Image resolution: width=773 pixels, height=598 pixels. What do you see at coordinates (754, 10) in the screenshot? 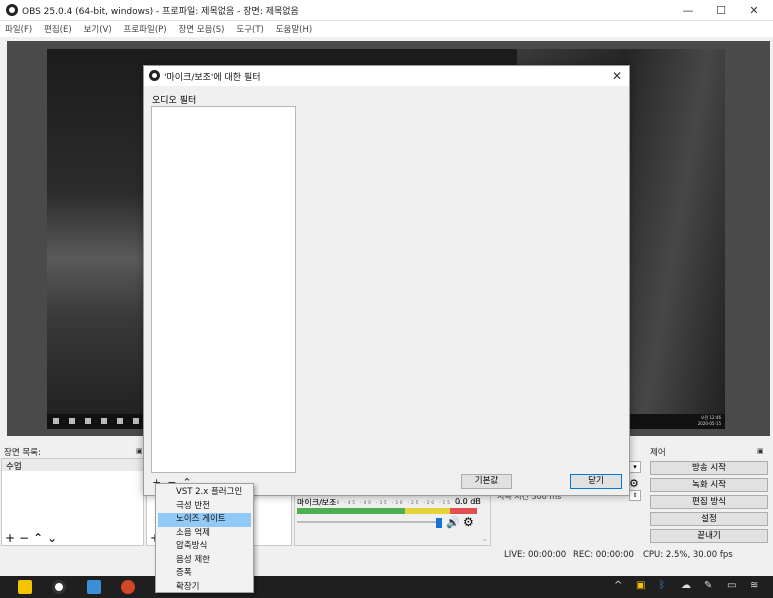
I see `close-window-button: ✕` at bounding box center [754, 10].